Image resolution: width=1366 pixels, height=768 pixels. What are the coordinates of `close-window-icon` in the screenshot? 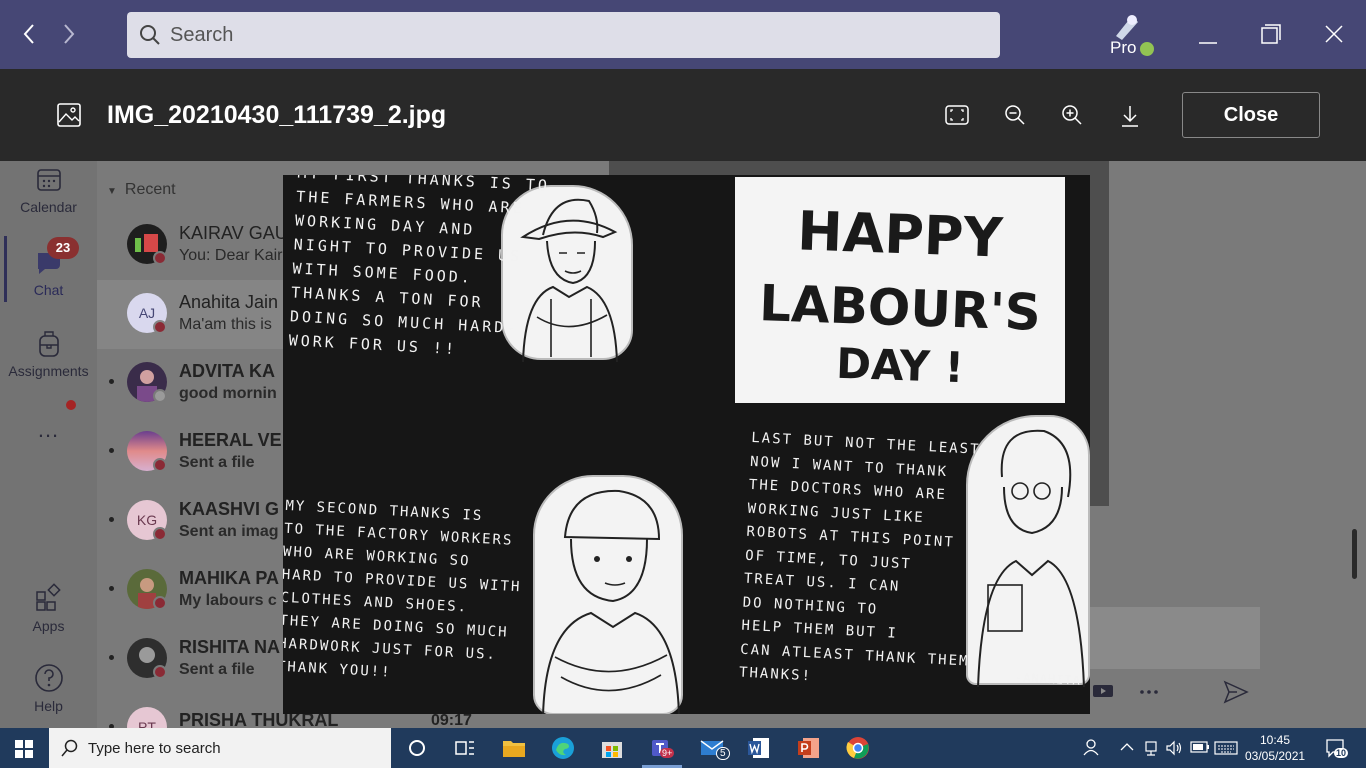 It's located at (1334, 36).